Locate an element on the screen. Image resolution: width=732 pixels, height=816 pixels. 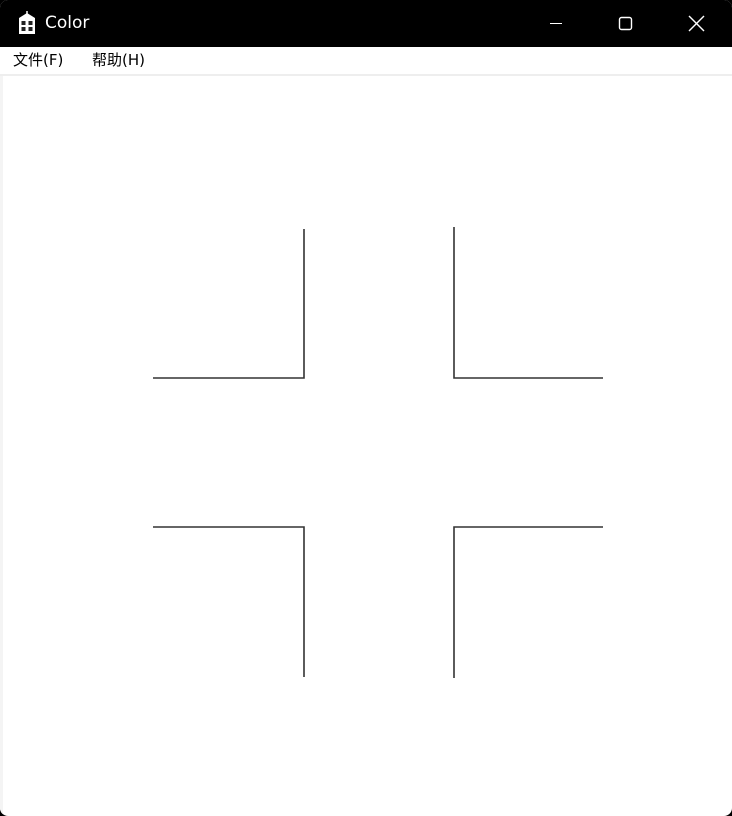
corner-mark-top-right is located at coordinates (528, 303).